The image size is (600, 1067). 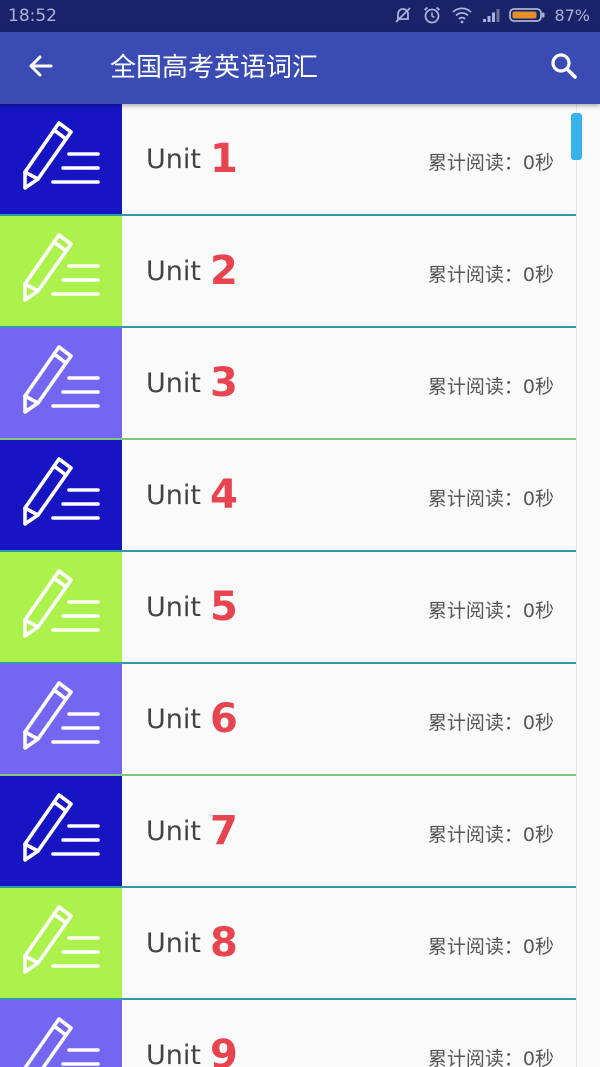 I want to click on list-item: Unit 5 累计阅读：0秒, so click(x=288, y=608).